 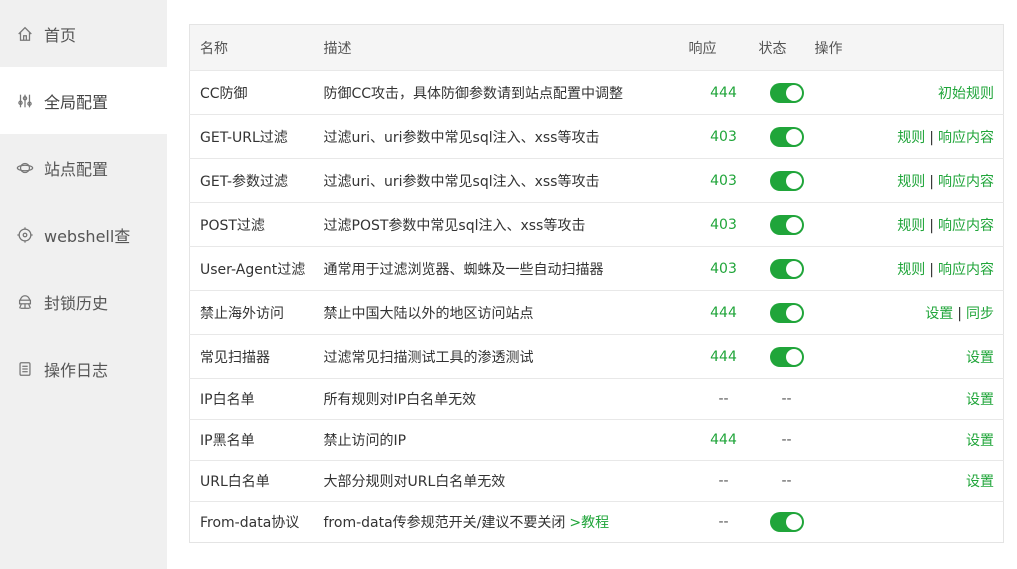 What do you see at coordinates (256, 92) in the screenshot?
I see `rule-name: CC防御` at bounding box center [256, 92].